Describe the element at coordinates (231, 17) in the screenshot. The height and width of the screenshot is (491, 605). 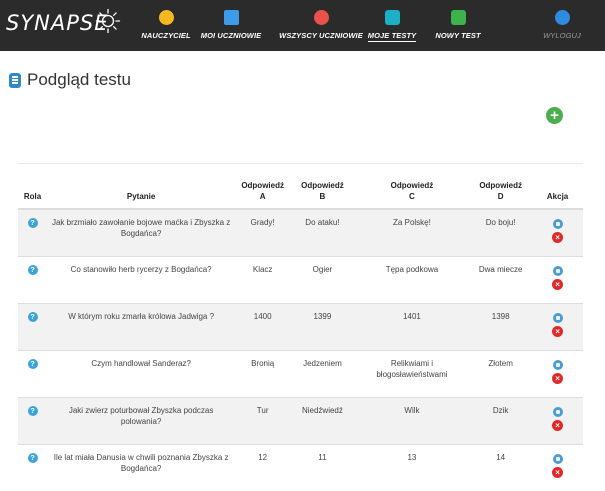
I see `students-icon` at that location.